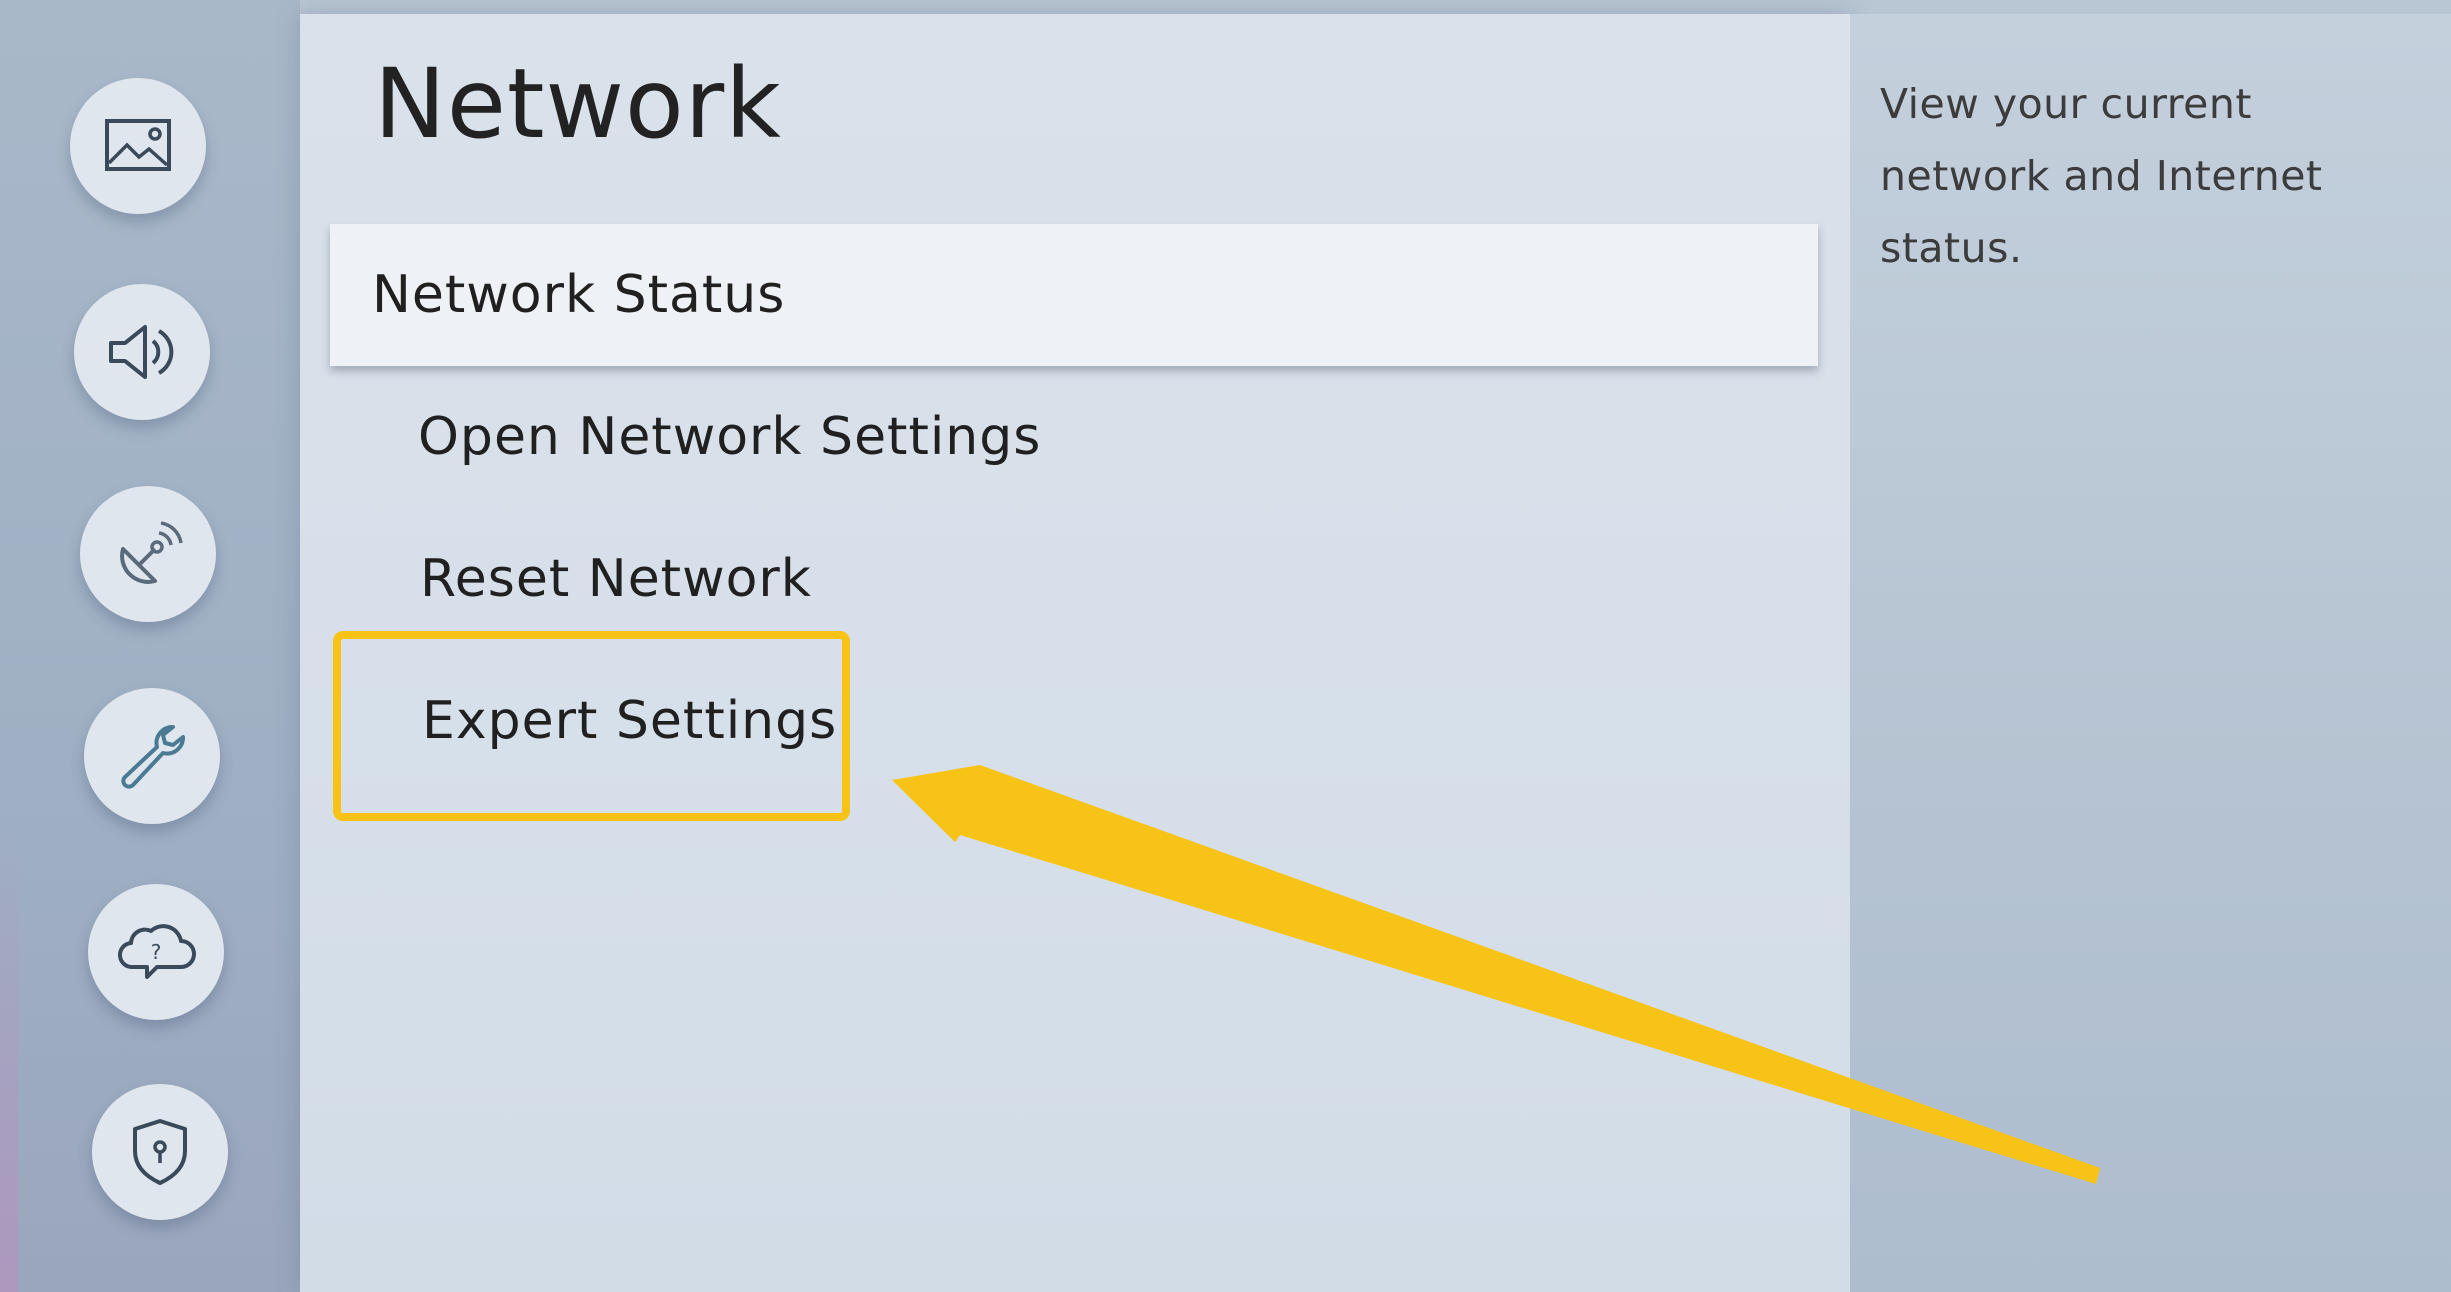  Describe the element at coordinates (616, 579) in the screenshot. I see `menu-item-label: Reset Network` at that location.